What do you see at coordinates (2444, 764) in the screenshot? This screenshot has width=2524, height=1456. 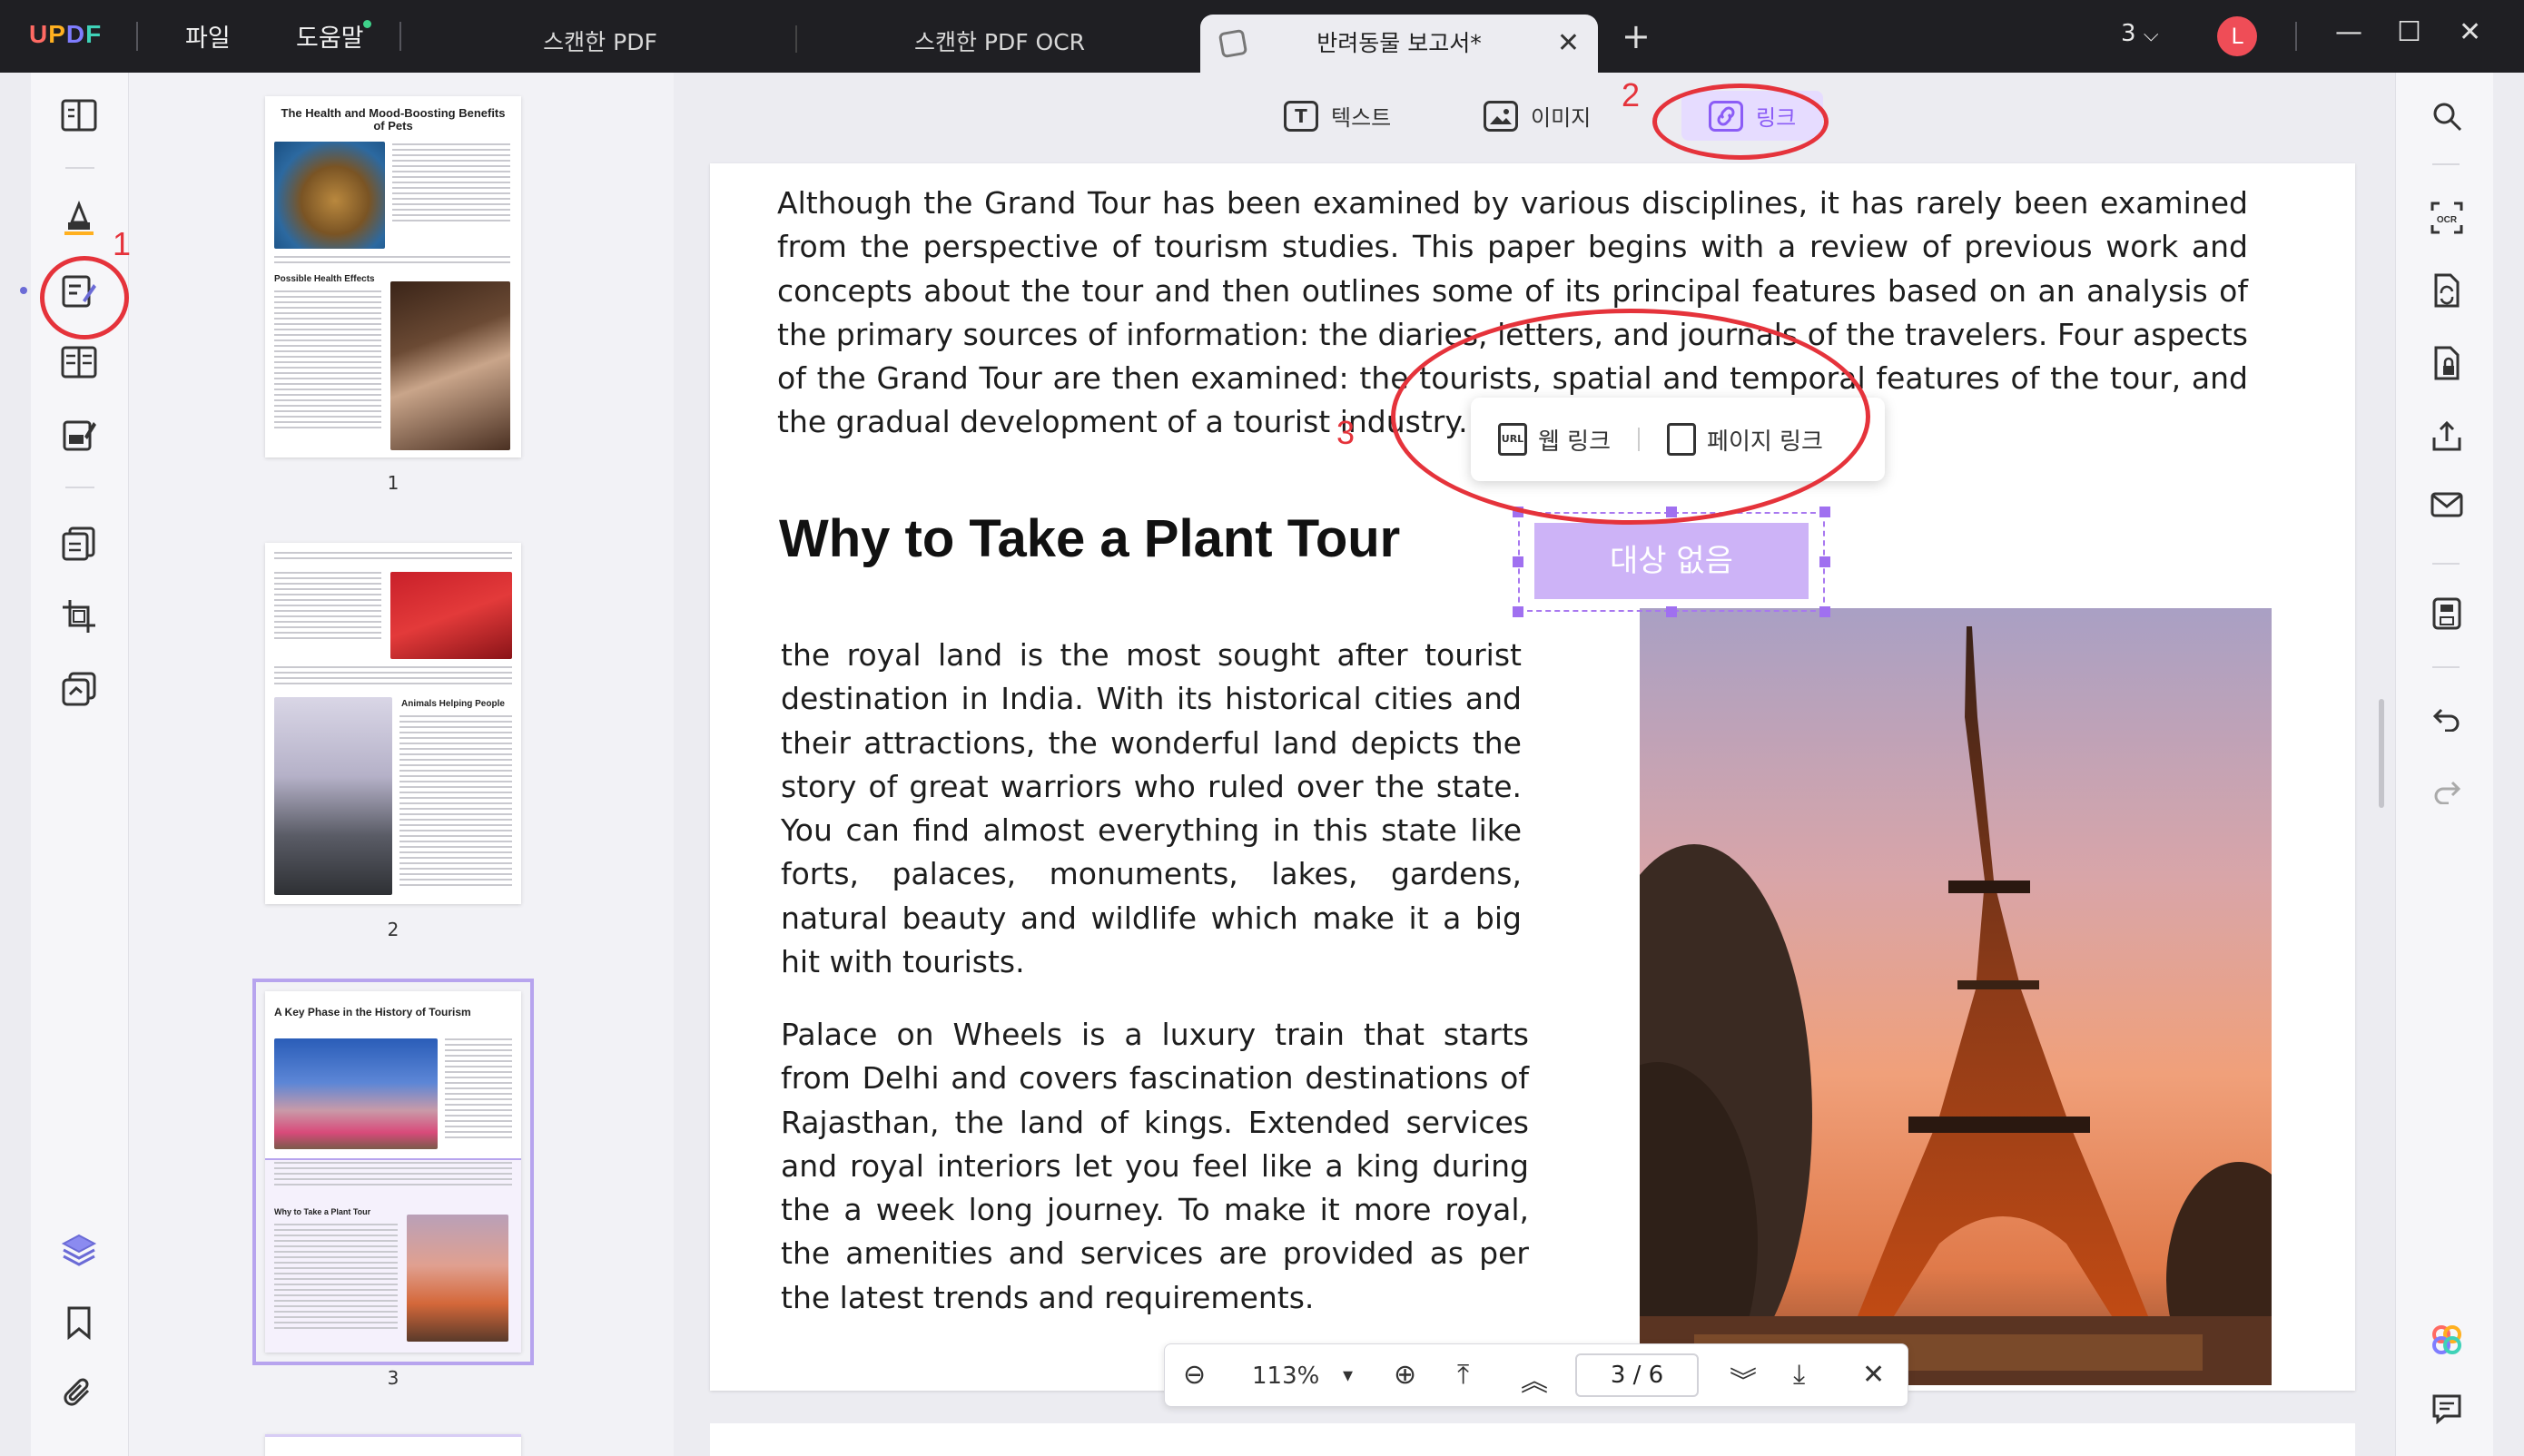 I see `right-tool-rail: OCR` at bounding box center [2444, 764].